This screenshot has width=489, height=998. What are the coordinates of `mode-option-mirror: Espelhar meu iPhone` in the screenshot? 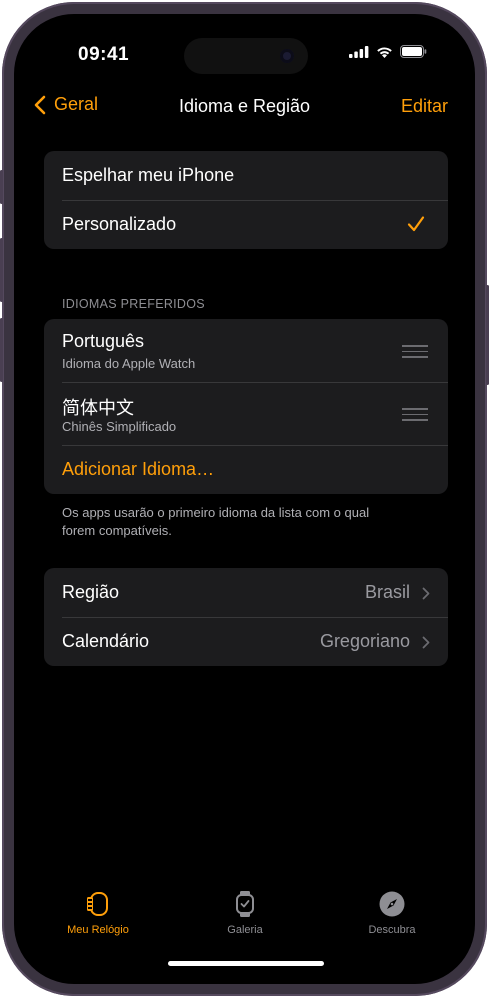 It's located at (246, 175).